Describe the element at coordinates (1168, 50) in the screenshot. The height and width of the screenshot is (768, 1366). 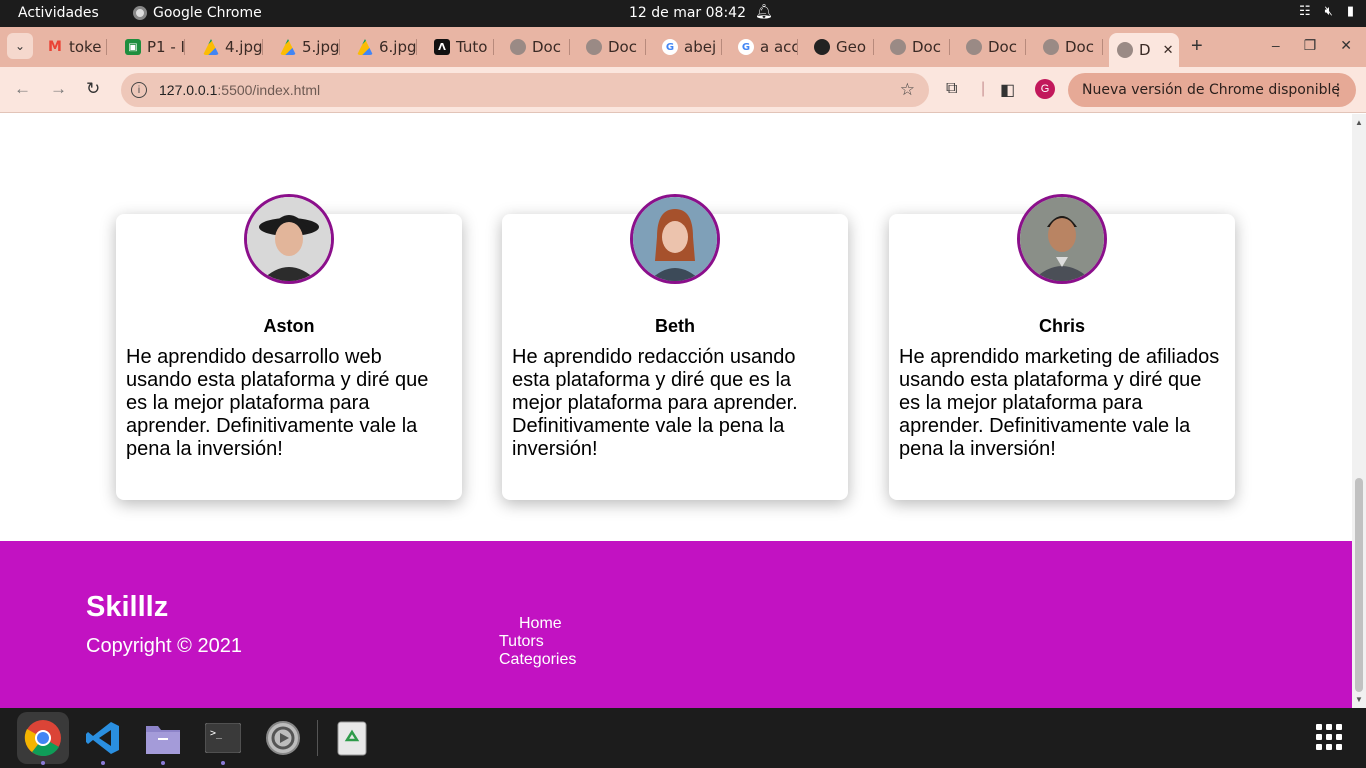
I see `close-tab-icon: ✕` at that location.